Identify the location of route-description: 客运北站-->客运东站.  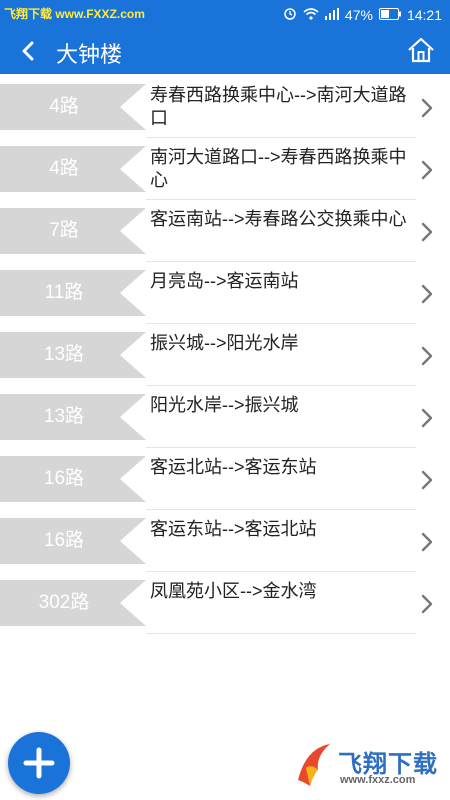
(233, 467).